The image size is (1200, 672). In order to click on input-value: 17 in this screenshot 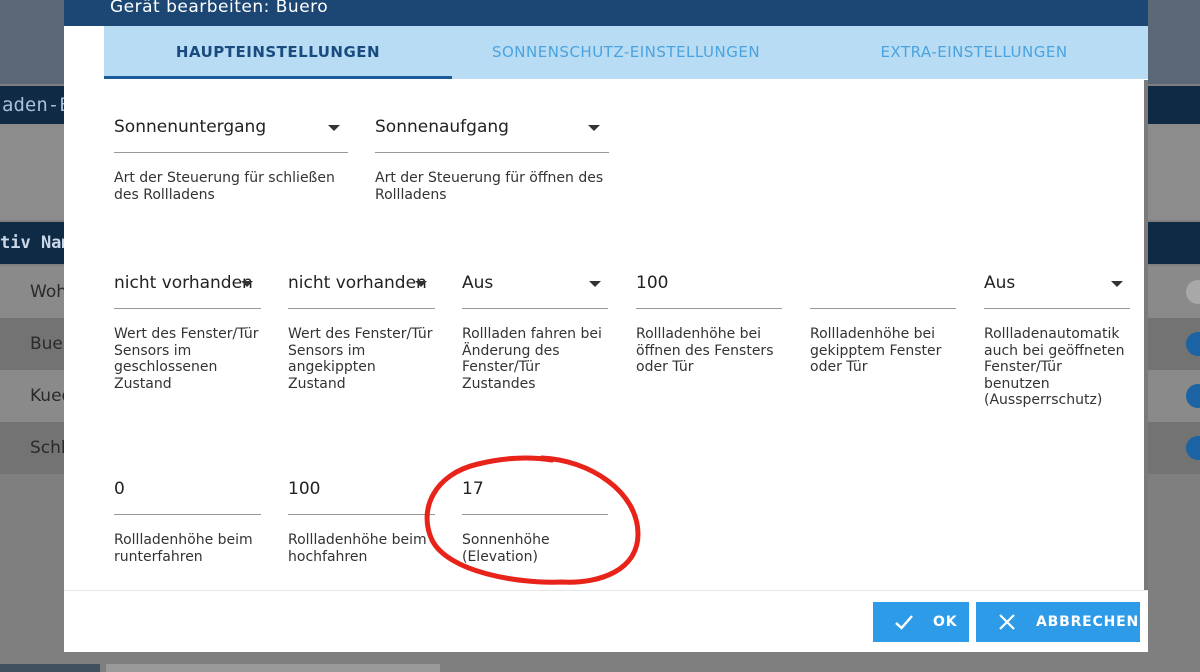, I will do `click(473, 489)`.